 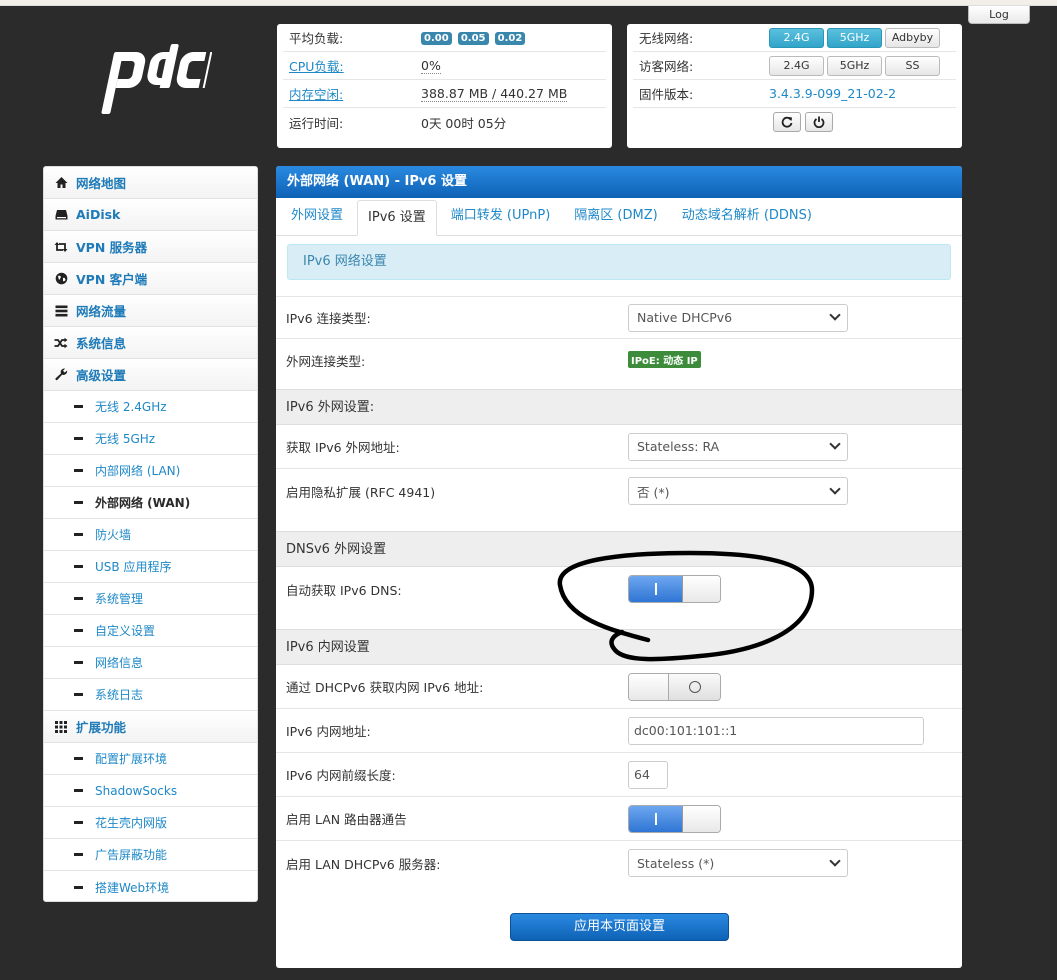 What do you see at coordinates (150, 791) in the screenshot?
I see `sidebar-sub-shadowsocks: ShadowSocks` at bounding box center [150, 791].